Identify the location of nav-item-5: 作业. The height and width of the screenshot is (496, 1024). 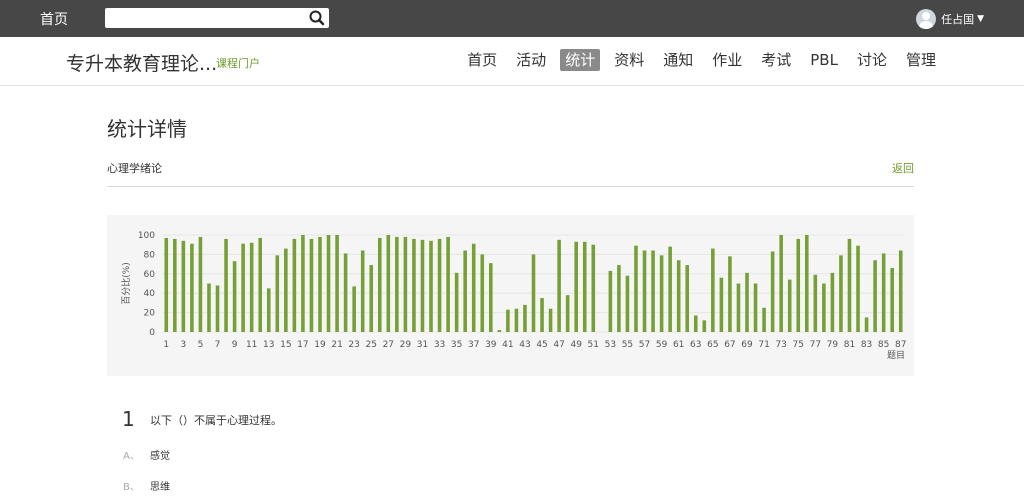
(727, 60).